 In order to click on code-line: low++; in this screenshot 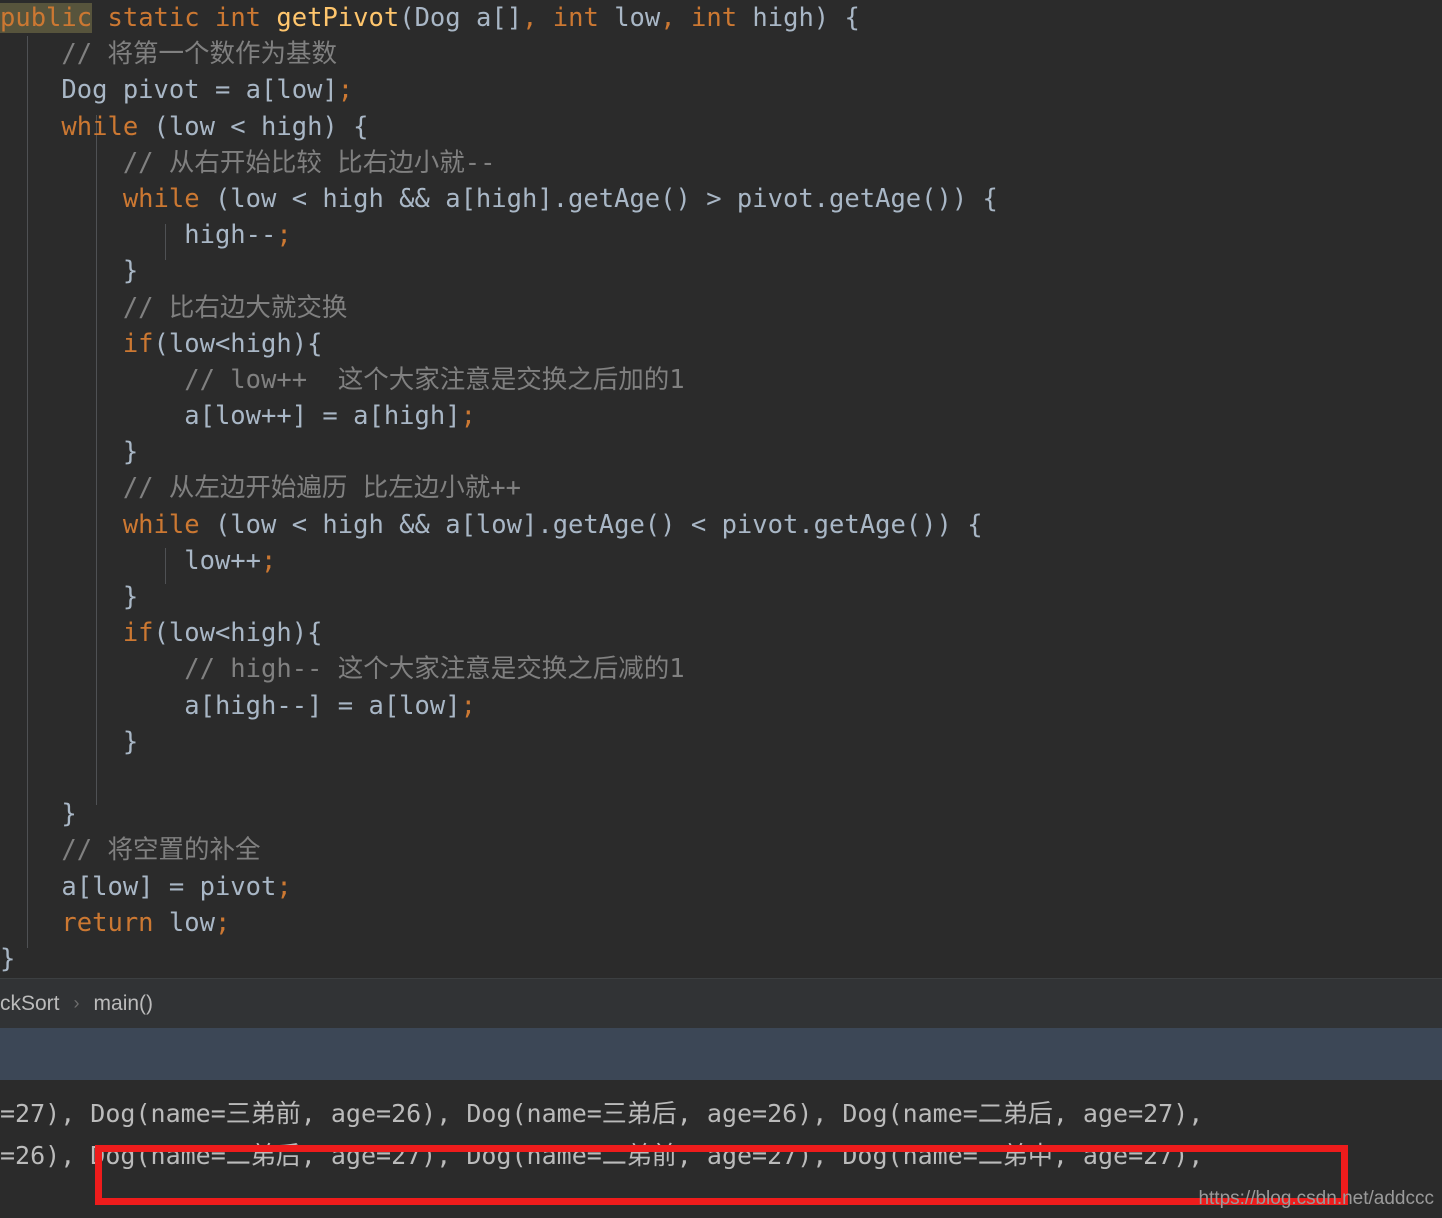, I will do `click(721, 561)`.